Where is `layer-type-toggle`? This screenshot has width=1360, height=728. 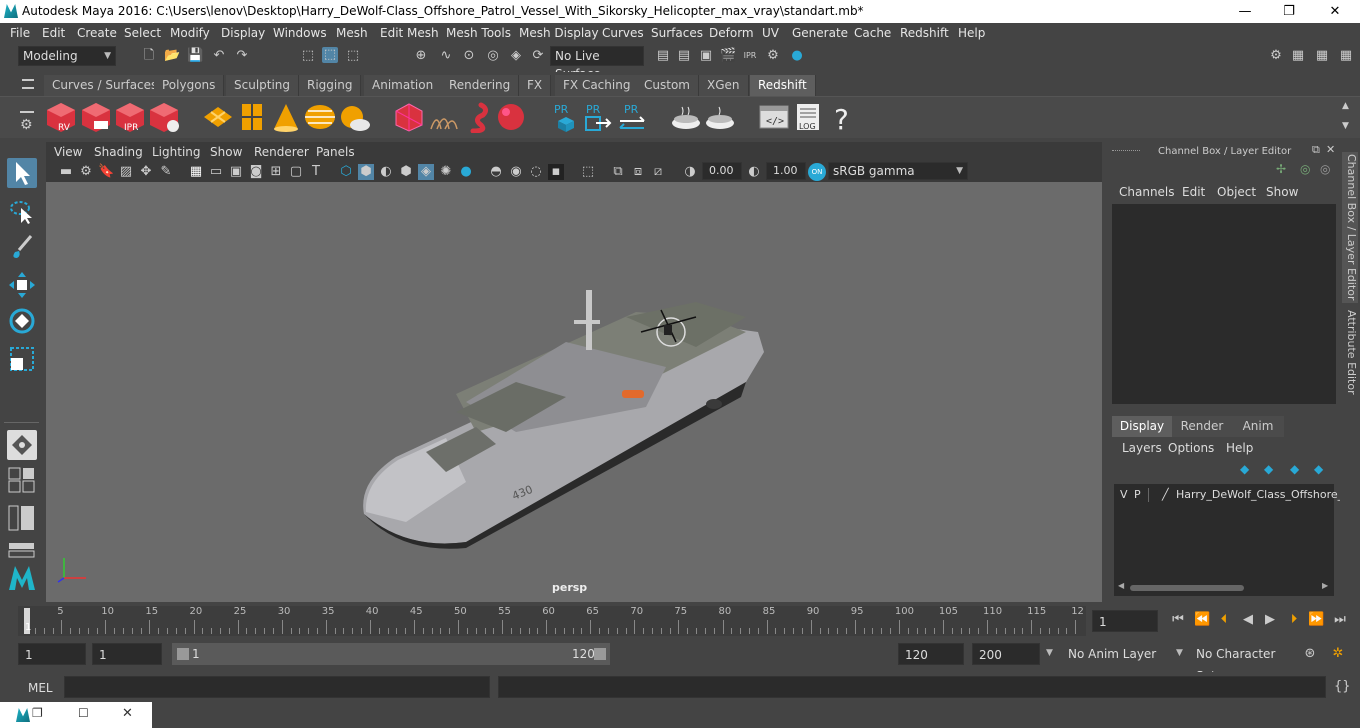
layer-type-toggle is located at coordinates (1153, 495).